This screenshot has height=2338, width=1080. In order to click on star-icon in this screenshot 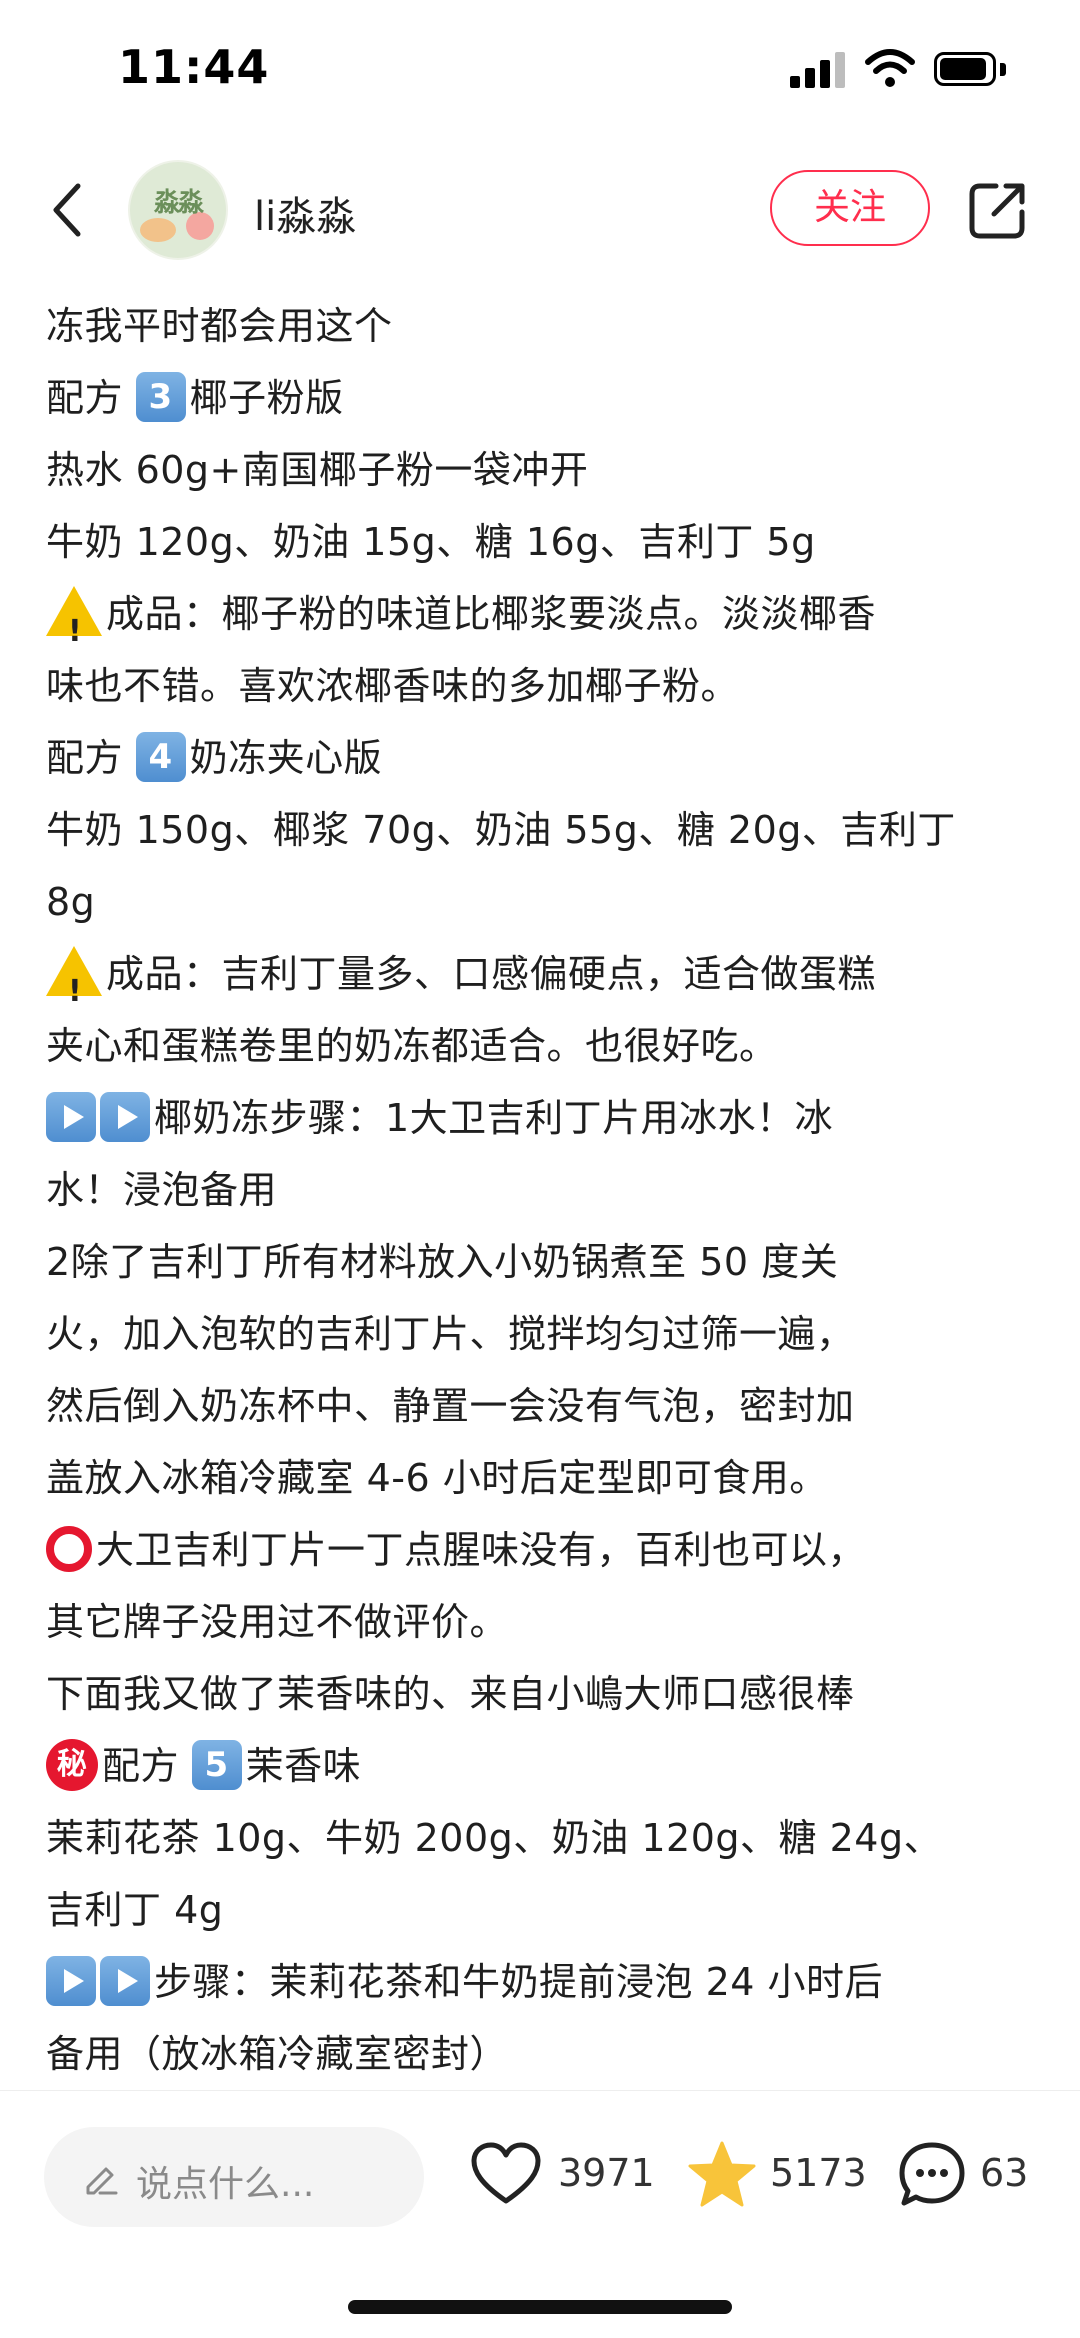, I will do `click(722, 2174)`.